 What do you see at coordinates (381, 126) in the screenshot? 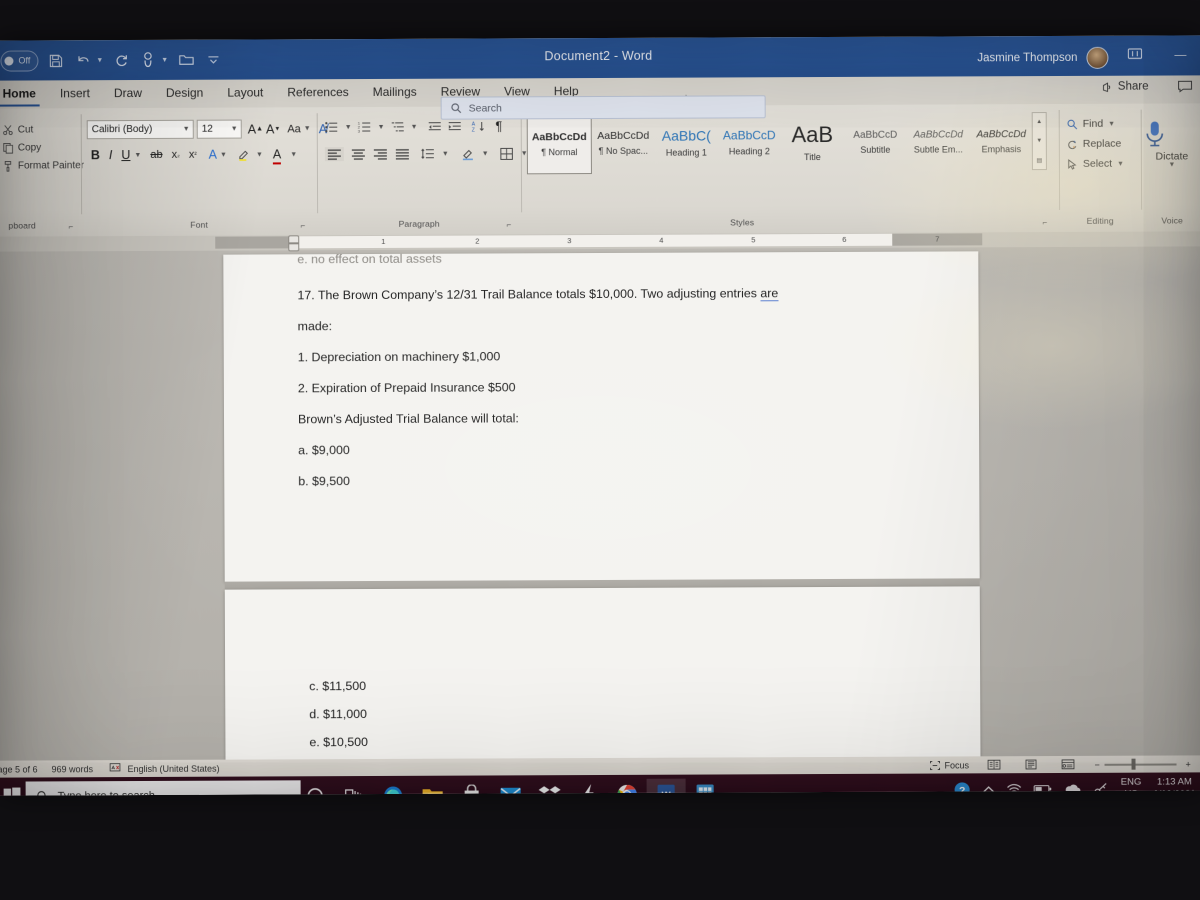
I see `numbering-caret-icon: ▼` at bounding box center [381, 126].